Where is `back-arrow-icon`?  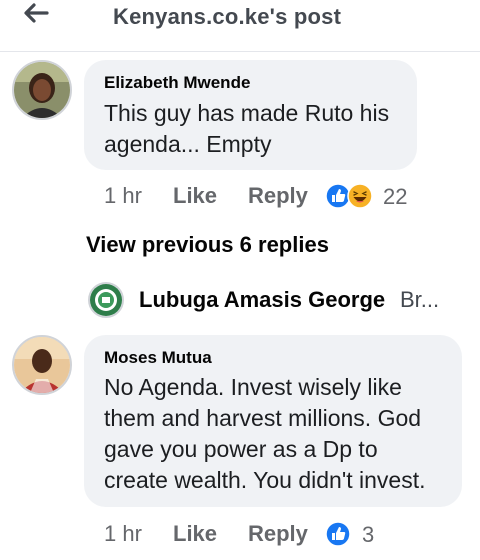 back-arrow-icon is located at coordinates (36, 15).